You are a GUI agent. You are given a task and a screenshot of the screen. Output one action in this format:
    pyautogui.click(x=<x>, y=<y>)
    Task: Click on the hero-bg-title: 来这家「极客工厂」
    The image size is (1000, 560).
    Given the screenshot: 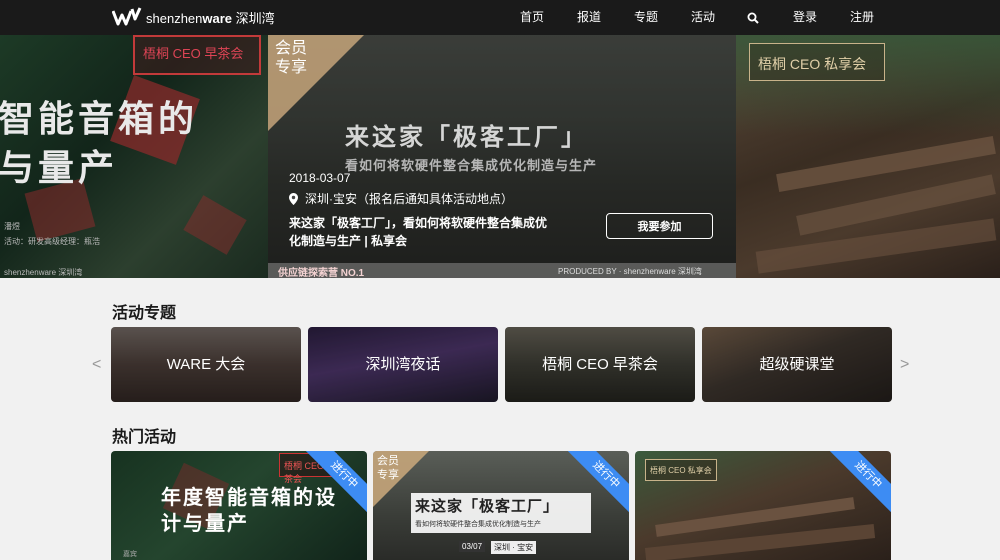 What is the action you would take?
    pyautogui.click(x=466, y=137)
    